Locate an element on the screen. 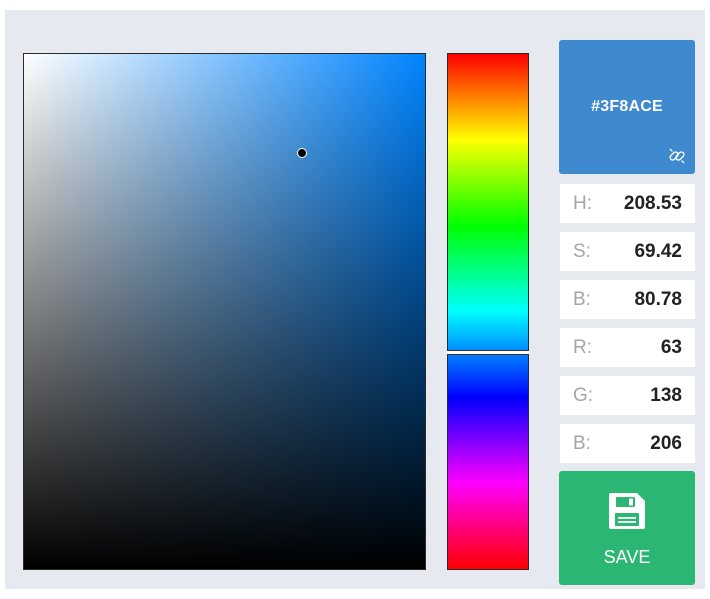 This screenshot has width=710, height=599. blue-value: 206 is located at coordinates (666, 444).